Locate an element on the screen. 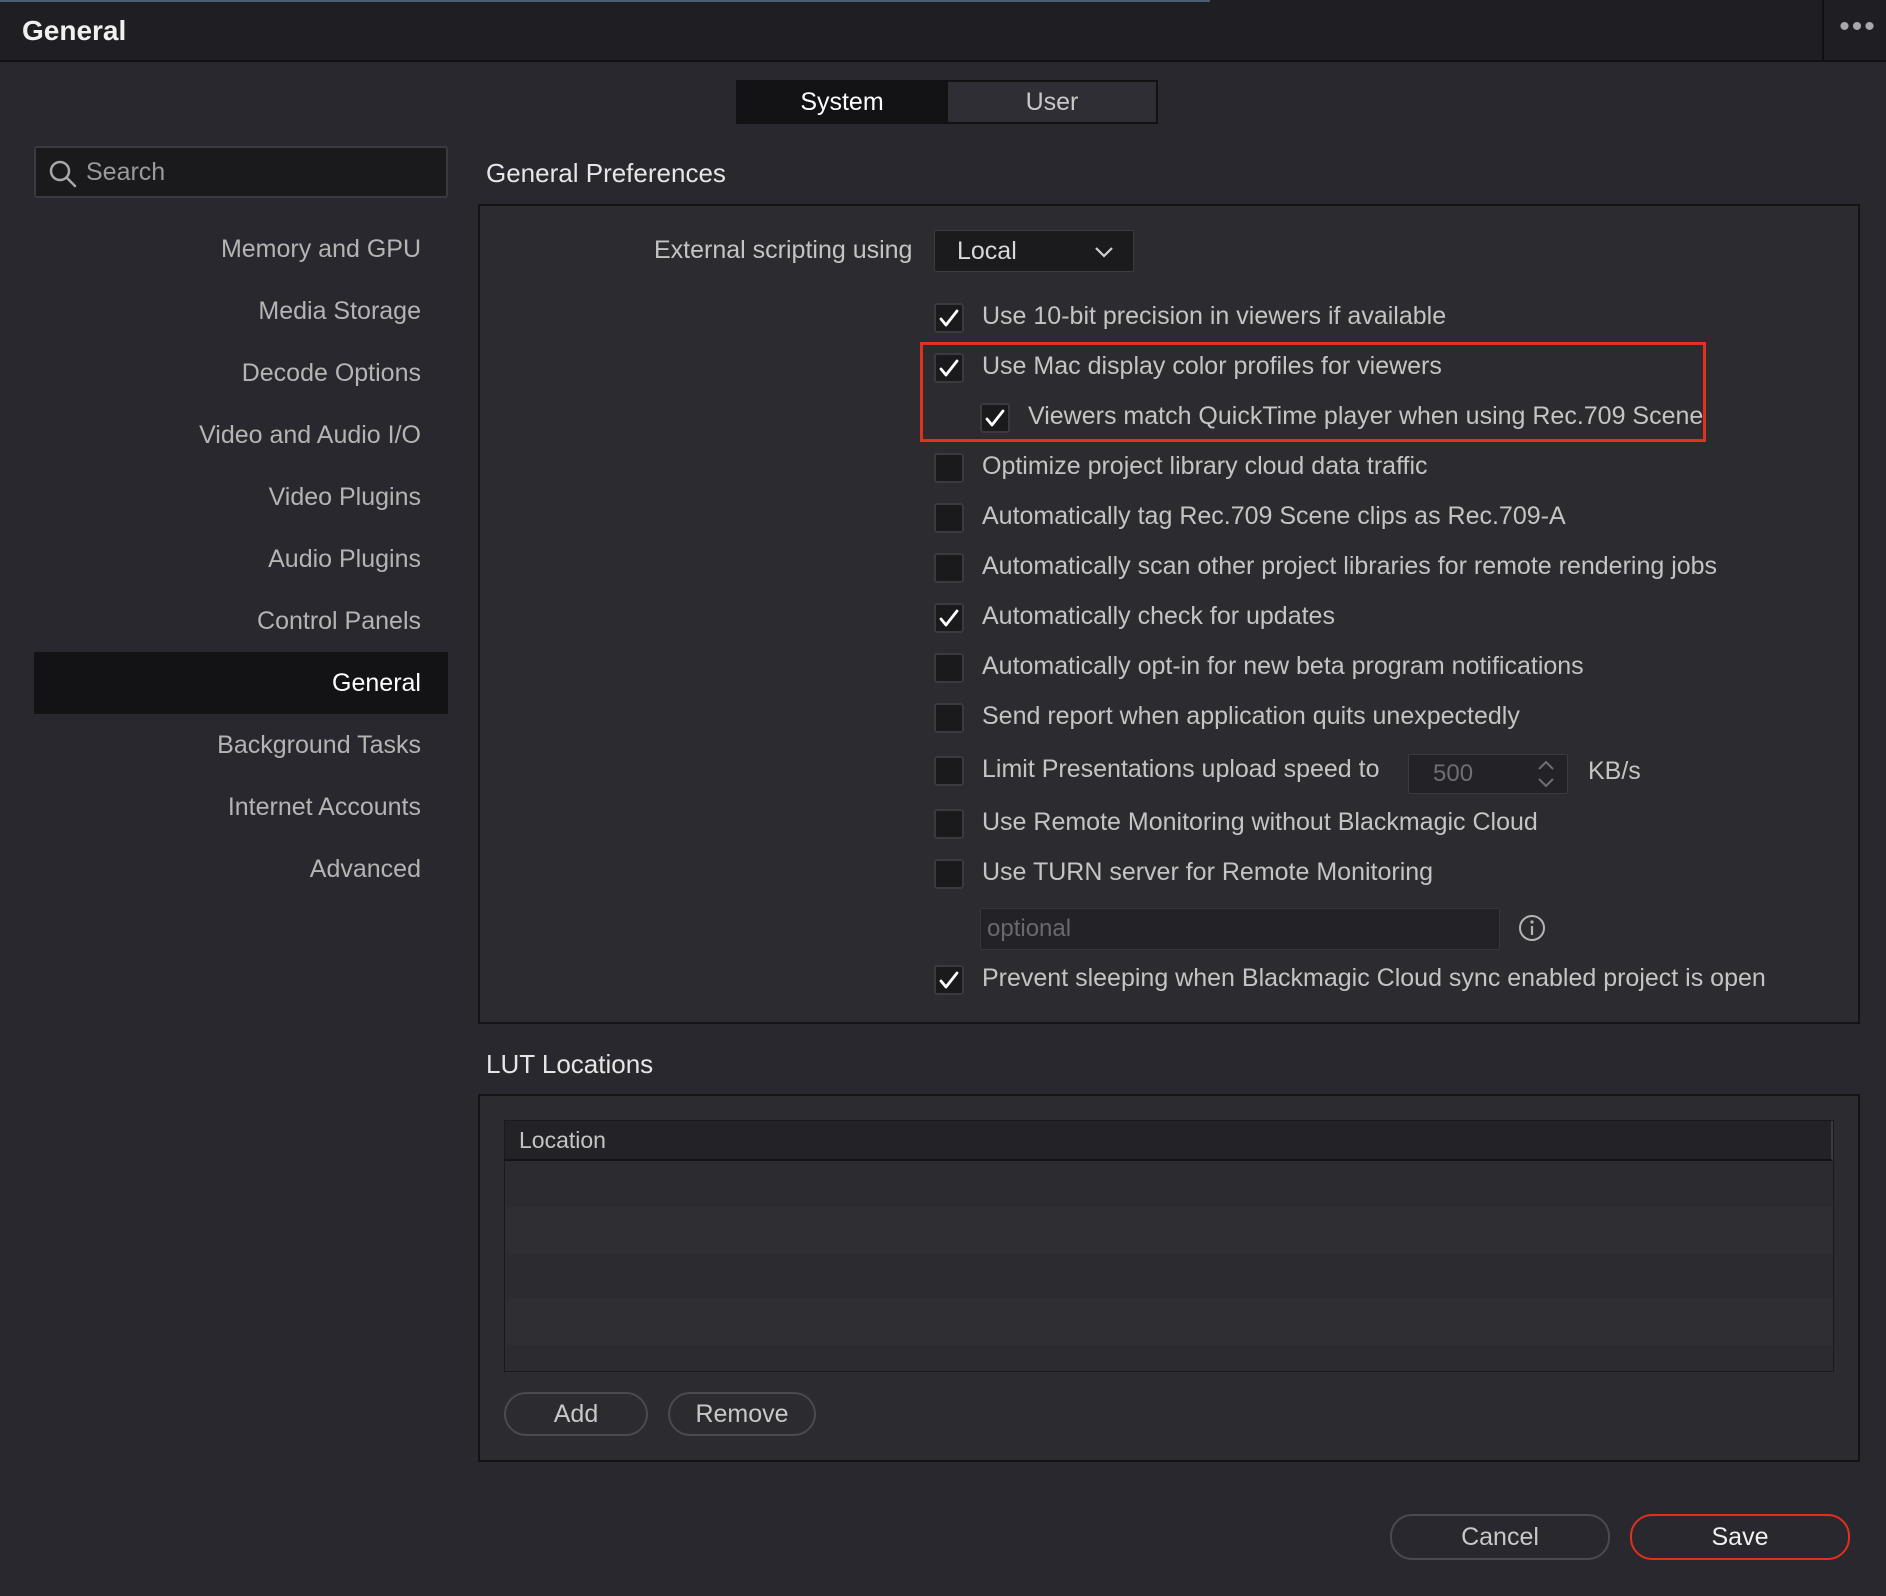 This screenshot has height=1596, width=1886. mac-color-profiles-checkbox is located at coordinates (949, 368).